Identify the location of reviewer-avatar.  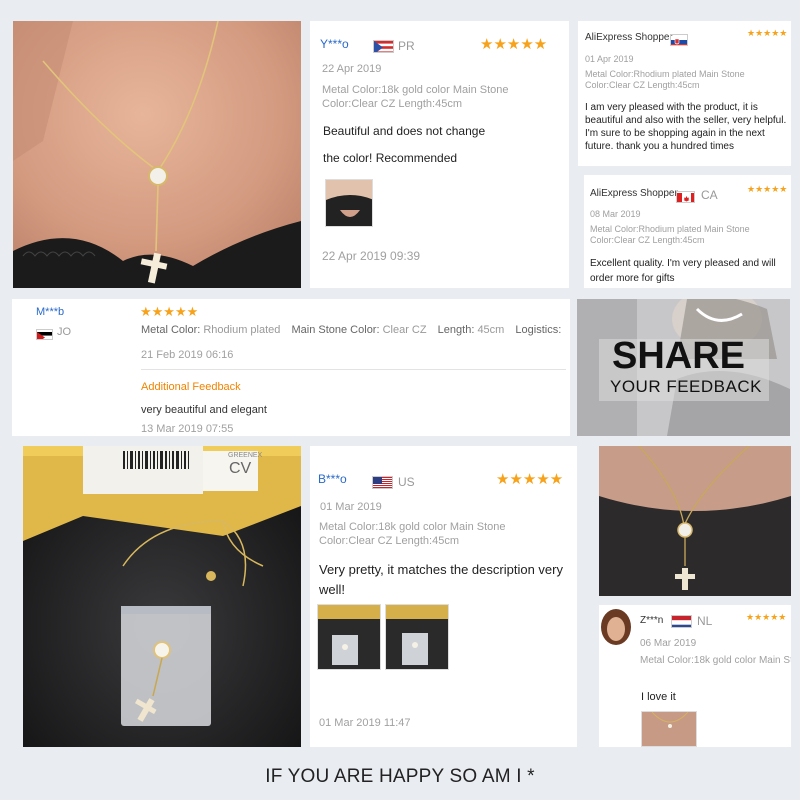
(616, 627).